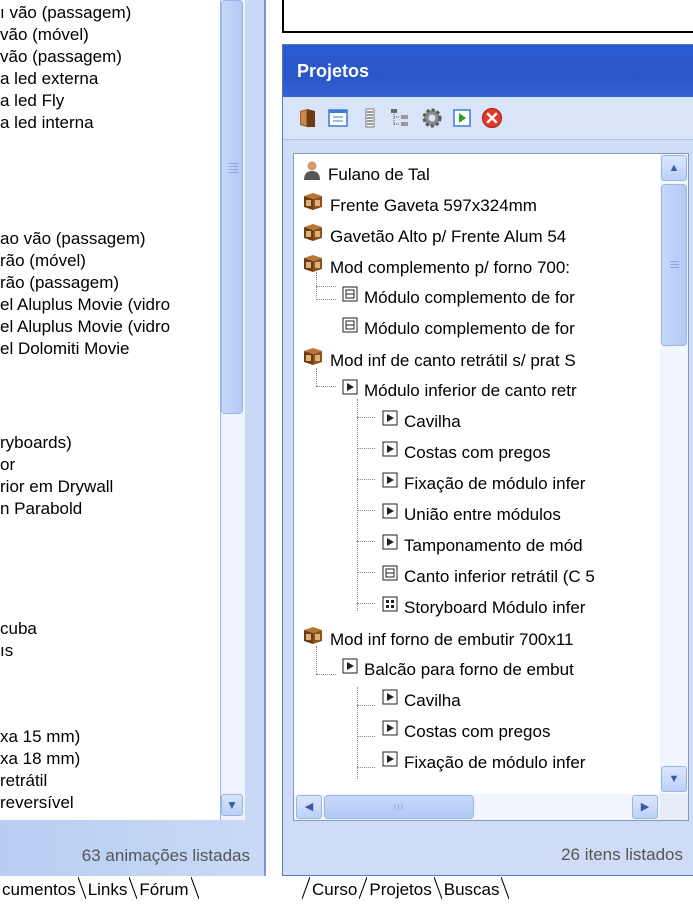  I want to click on animation-list-item: a led Fly, so click(32, 101).